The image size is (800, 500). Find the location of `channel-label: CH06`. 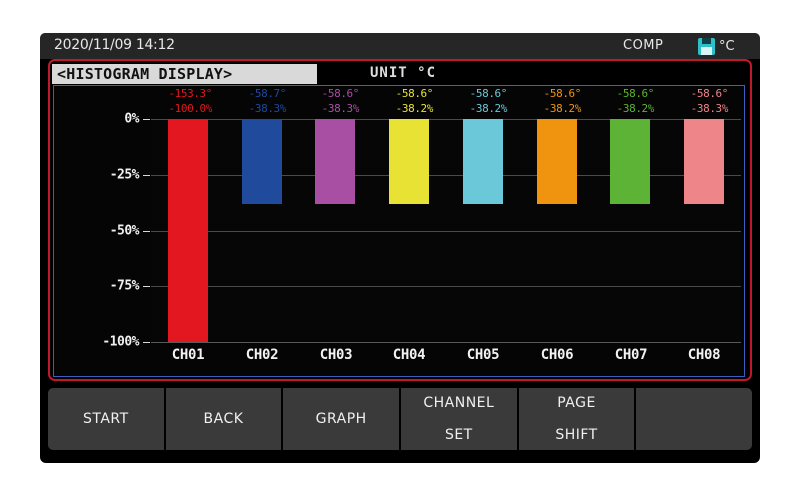

channel-label: CH06 is located at coordinates (557, 355).